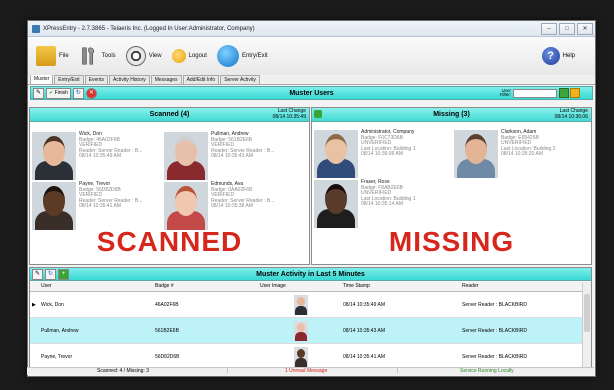 This screenshot has height=390, width=614. Describe the element at coordinates (564, 93) in the screenshot. I see `apply-filter-button` at that location.